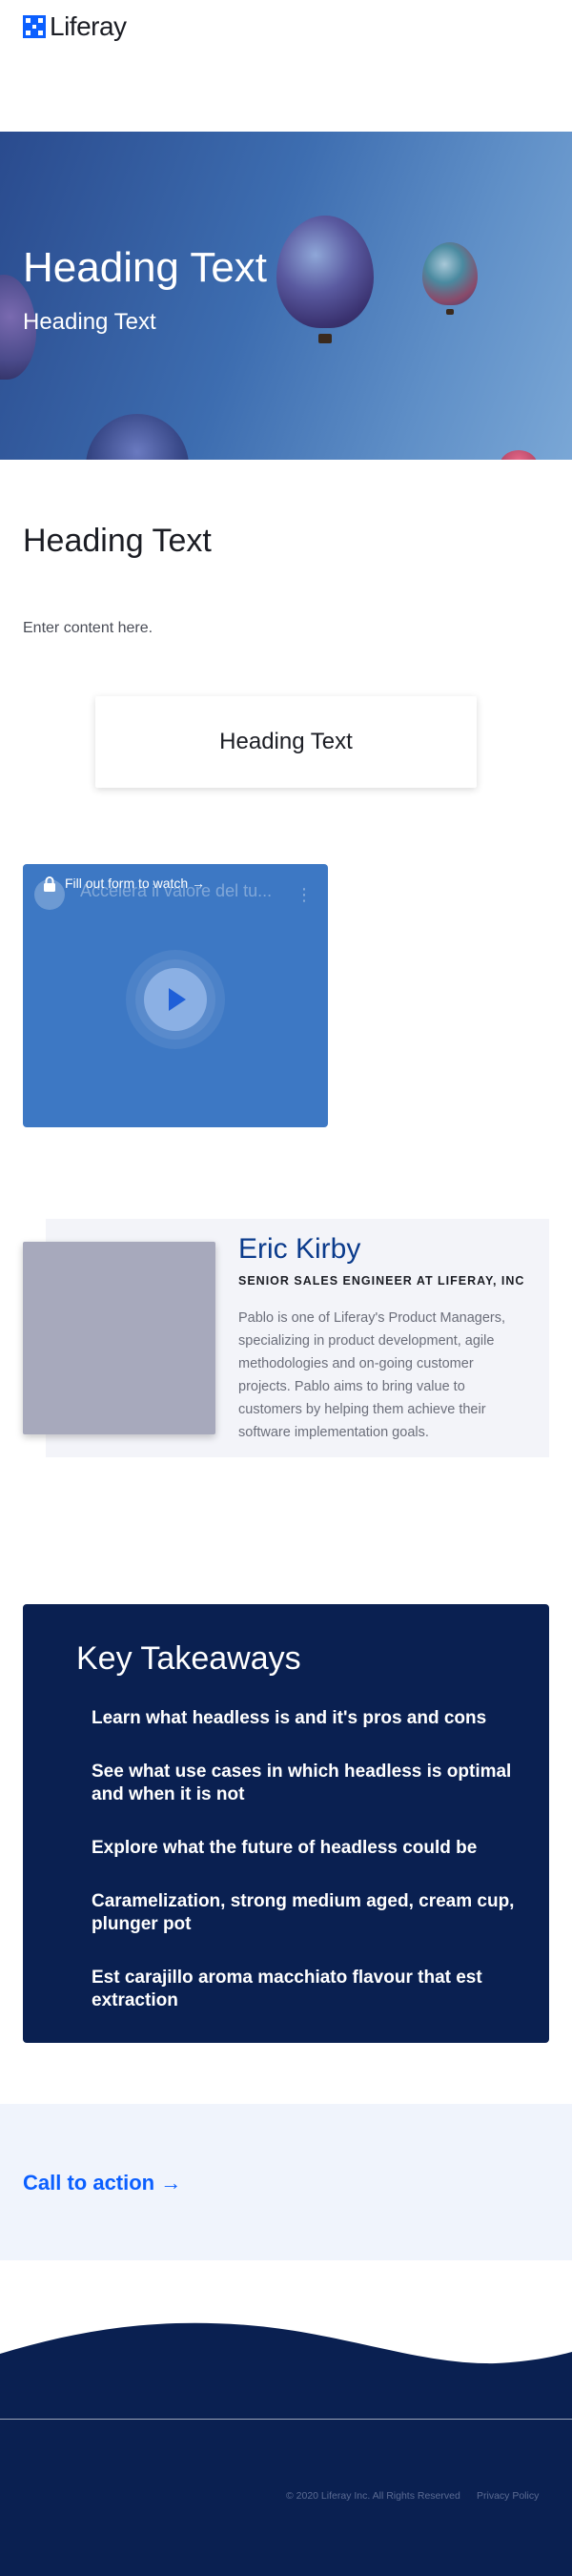 The height and width of the screenshot is (2576, 572). Describe the element at coordinates (88, 26) in the screenshot. I see `logo-text: Liferay` at that location.